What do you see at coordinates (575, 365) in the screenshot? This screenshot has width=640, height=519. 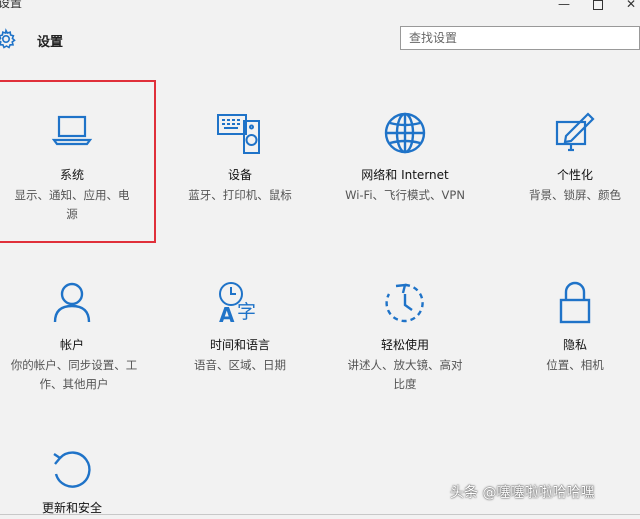 I see `tile-description: 位置、相机` at bounding box center [575, 365].